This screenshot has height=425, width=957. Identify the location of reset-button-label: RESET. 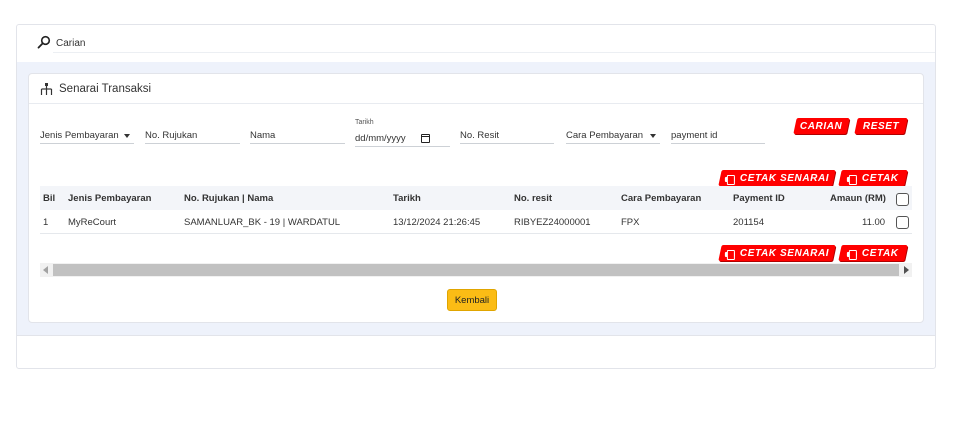
(881, 126).